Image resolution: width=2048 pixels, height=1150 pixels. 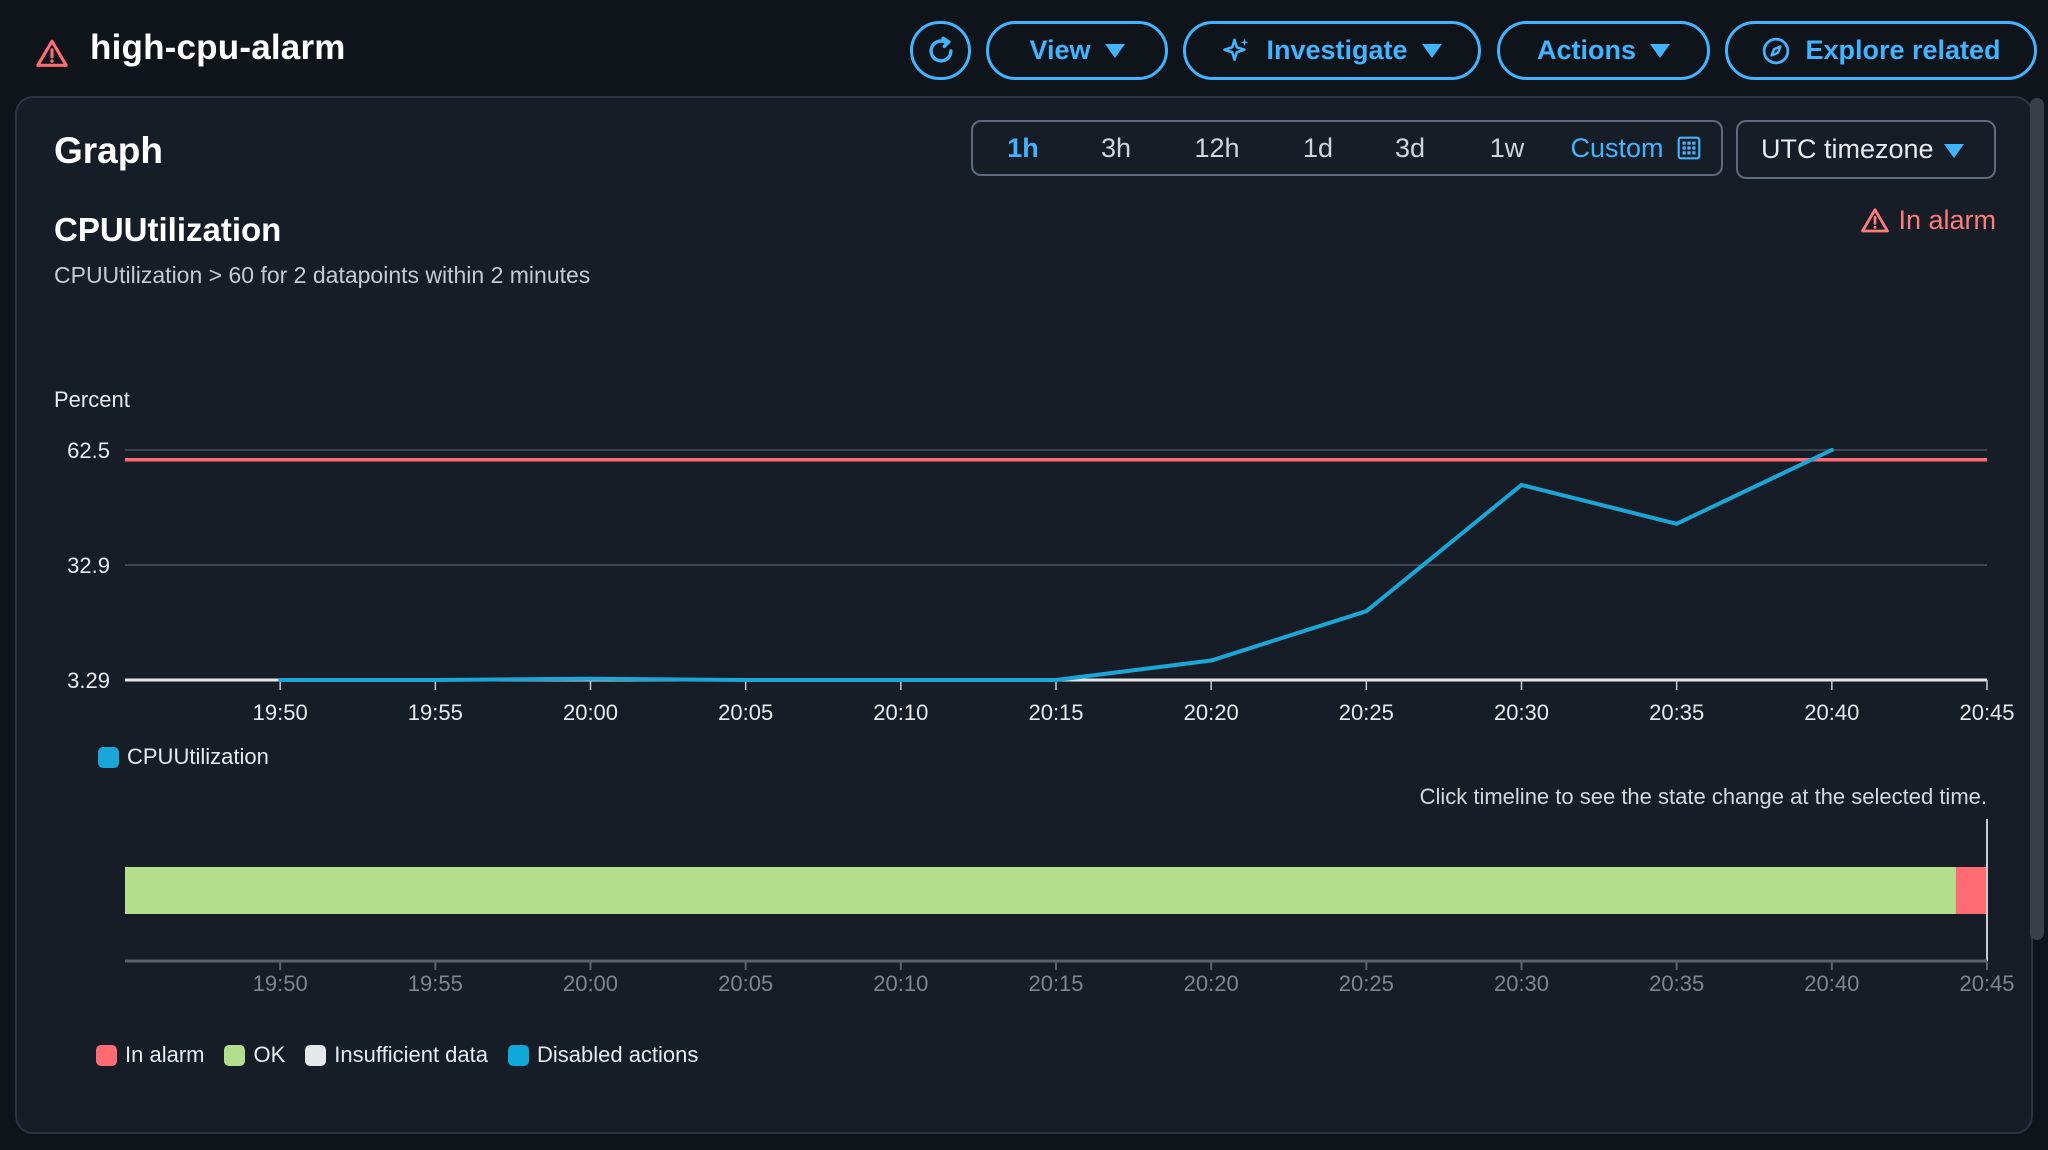 I want to click on actions-button: Actions, so click(x=1603, y=50).